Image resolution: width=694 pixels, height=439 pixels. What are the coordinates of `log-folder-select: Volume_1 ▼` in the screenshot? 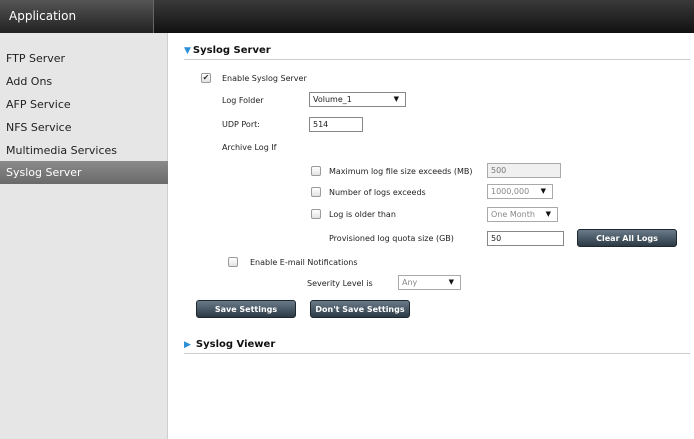 It's located at (357, 99).